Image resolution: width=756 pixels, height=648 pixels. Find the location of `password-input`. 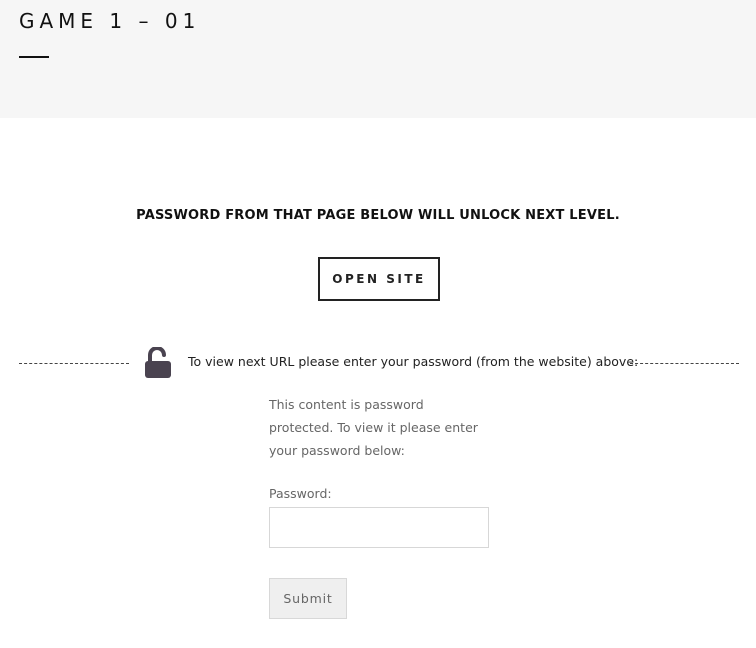

password-input is located at coordinates (379, 527).